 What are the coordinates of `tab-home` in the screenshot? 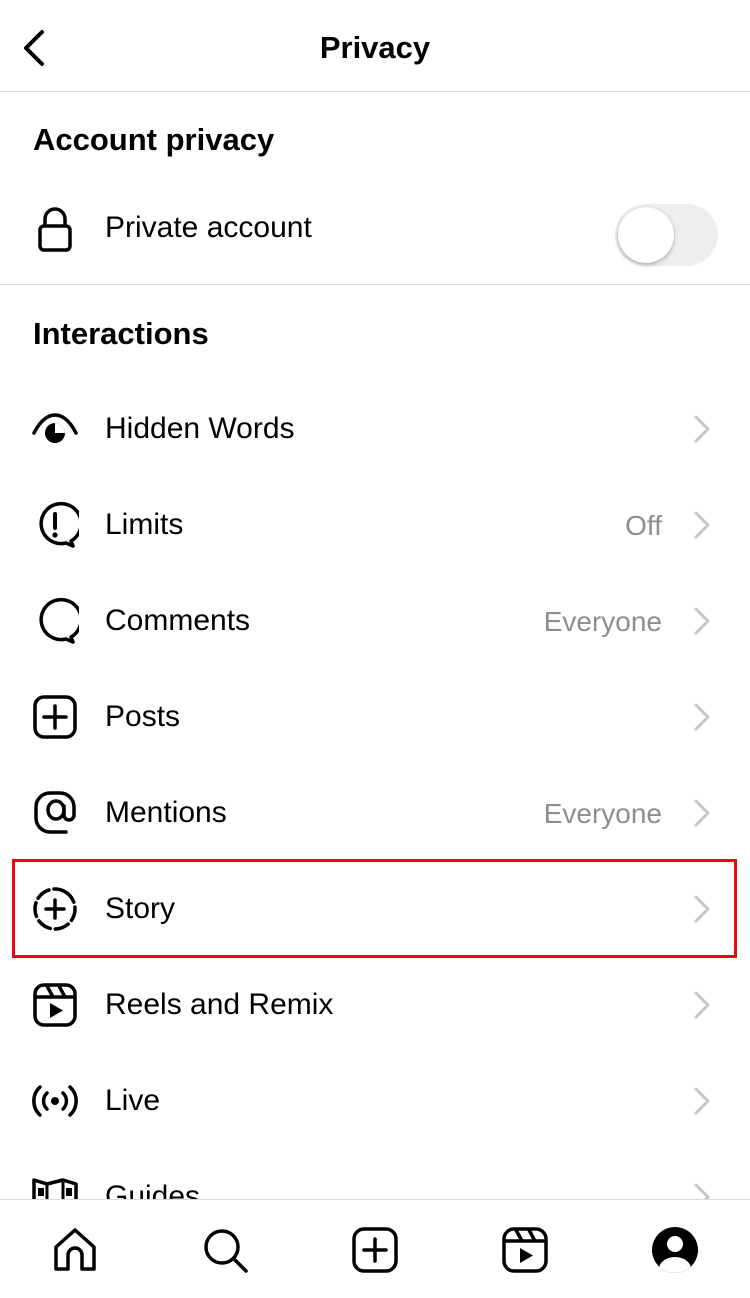 It's located at (75, 1250).